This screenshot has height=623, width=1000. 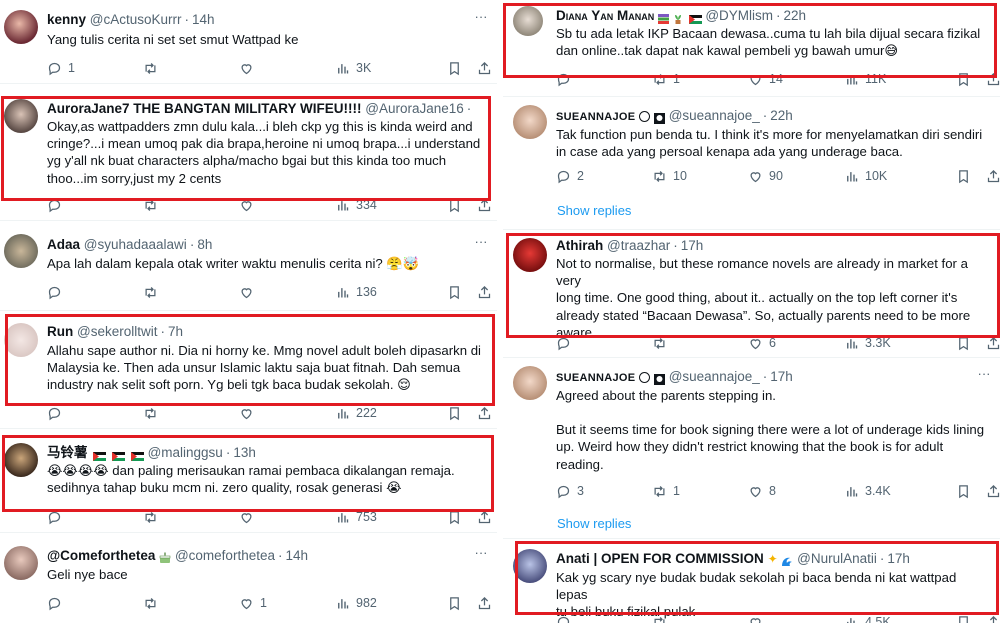 I want to click on author-handle: @syuhadaaalawi, so click(x=135, y=244).